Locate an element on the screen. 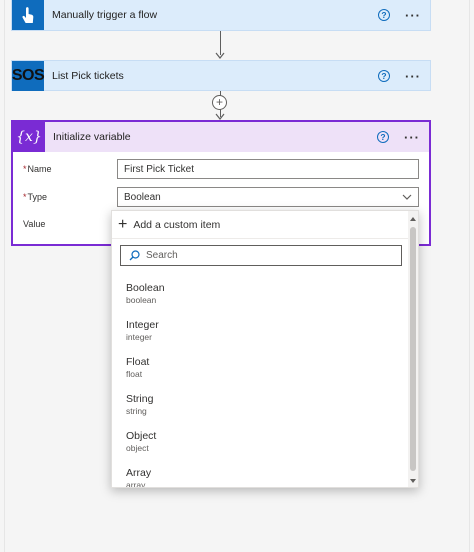 This screenshot has height=552, width=474. add-custom-item-label: Add a custom item is located at coordinates (177, 225).